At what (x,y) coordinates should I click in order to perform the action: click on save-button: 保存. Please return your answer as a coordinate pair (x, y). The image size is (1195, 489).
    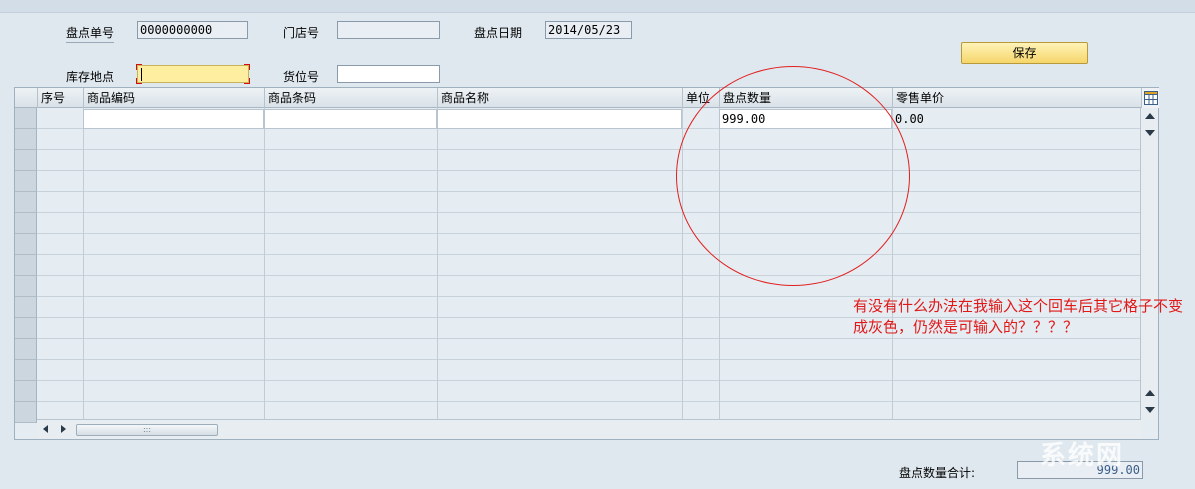
    Looking at the image, I should click on (1024, 53).